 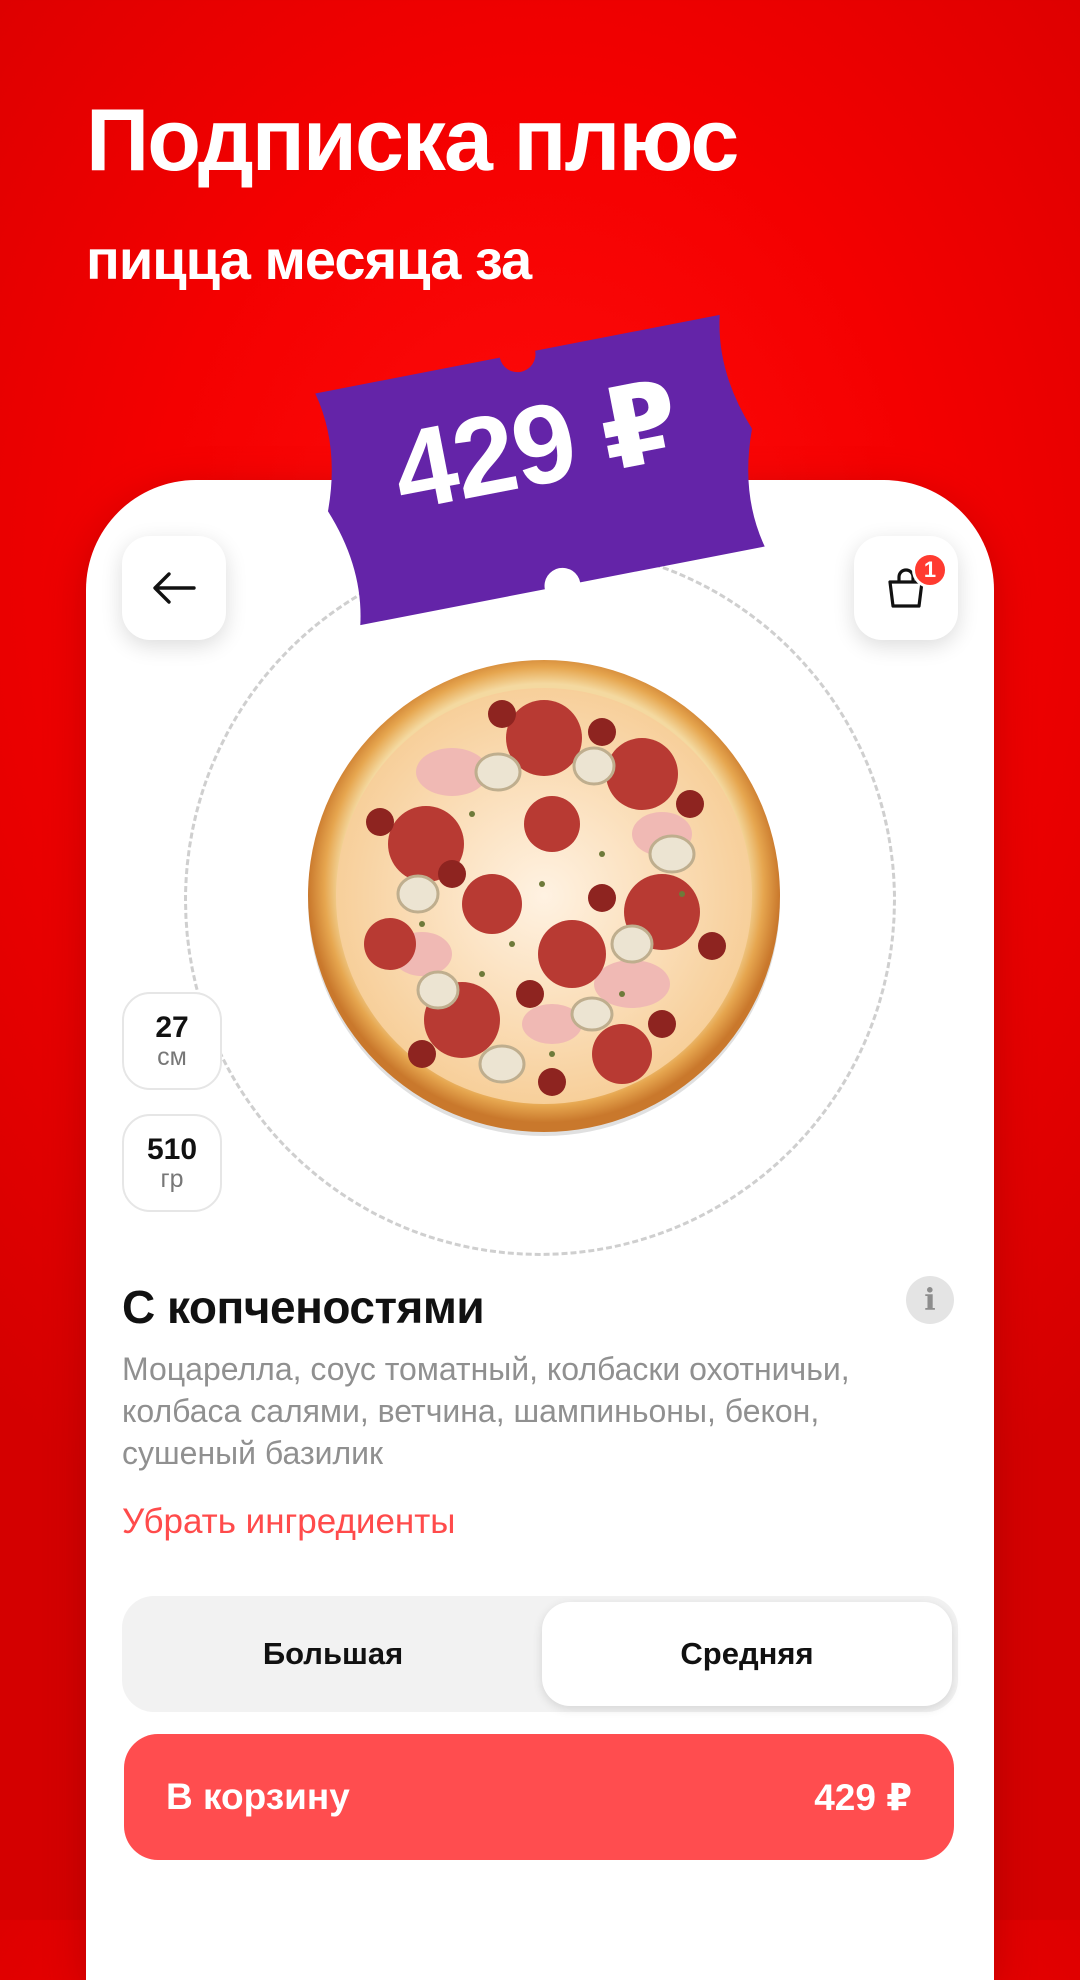 What do you see at coordinates (544, 898) in the screenshot?
I see `pizza-image` at bounding box center [544, 898].